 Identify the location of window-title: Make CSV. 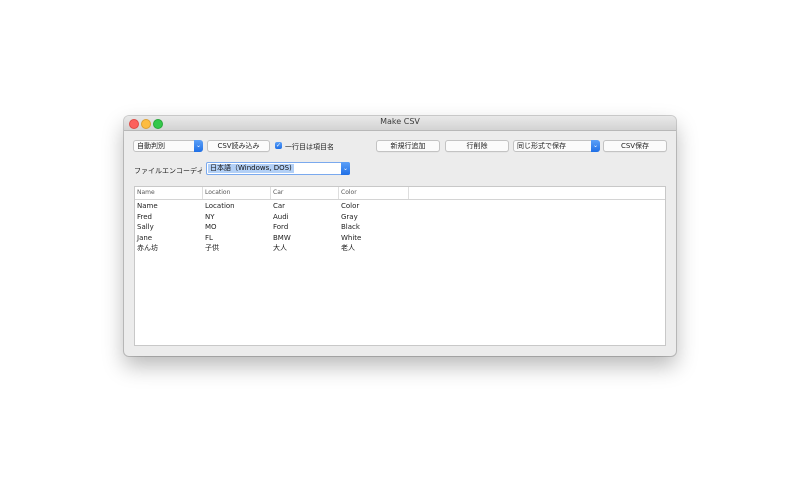
(400, 121).